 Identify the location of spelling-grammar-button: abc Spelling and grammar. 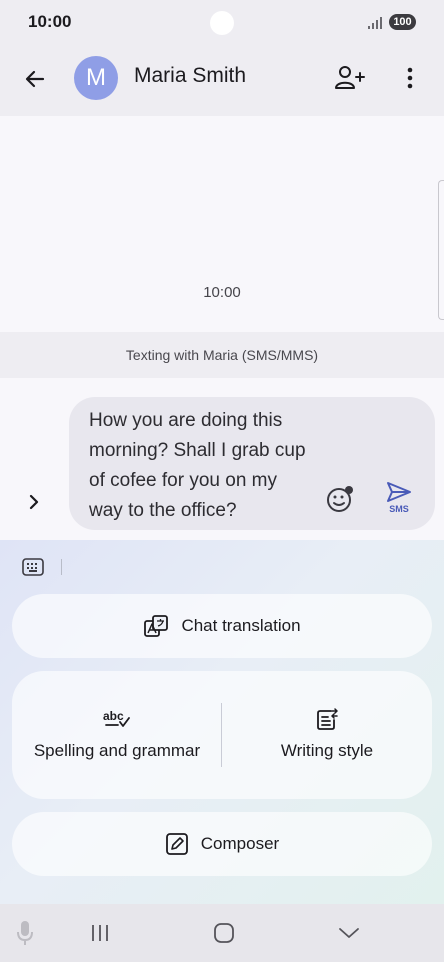
(117, 735).